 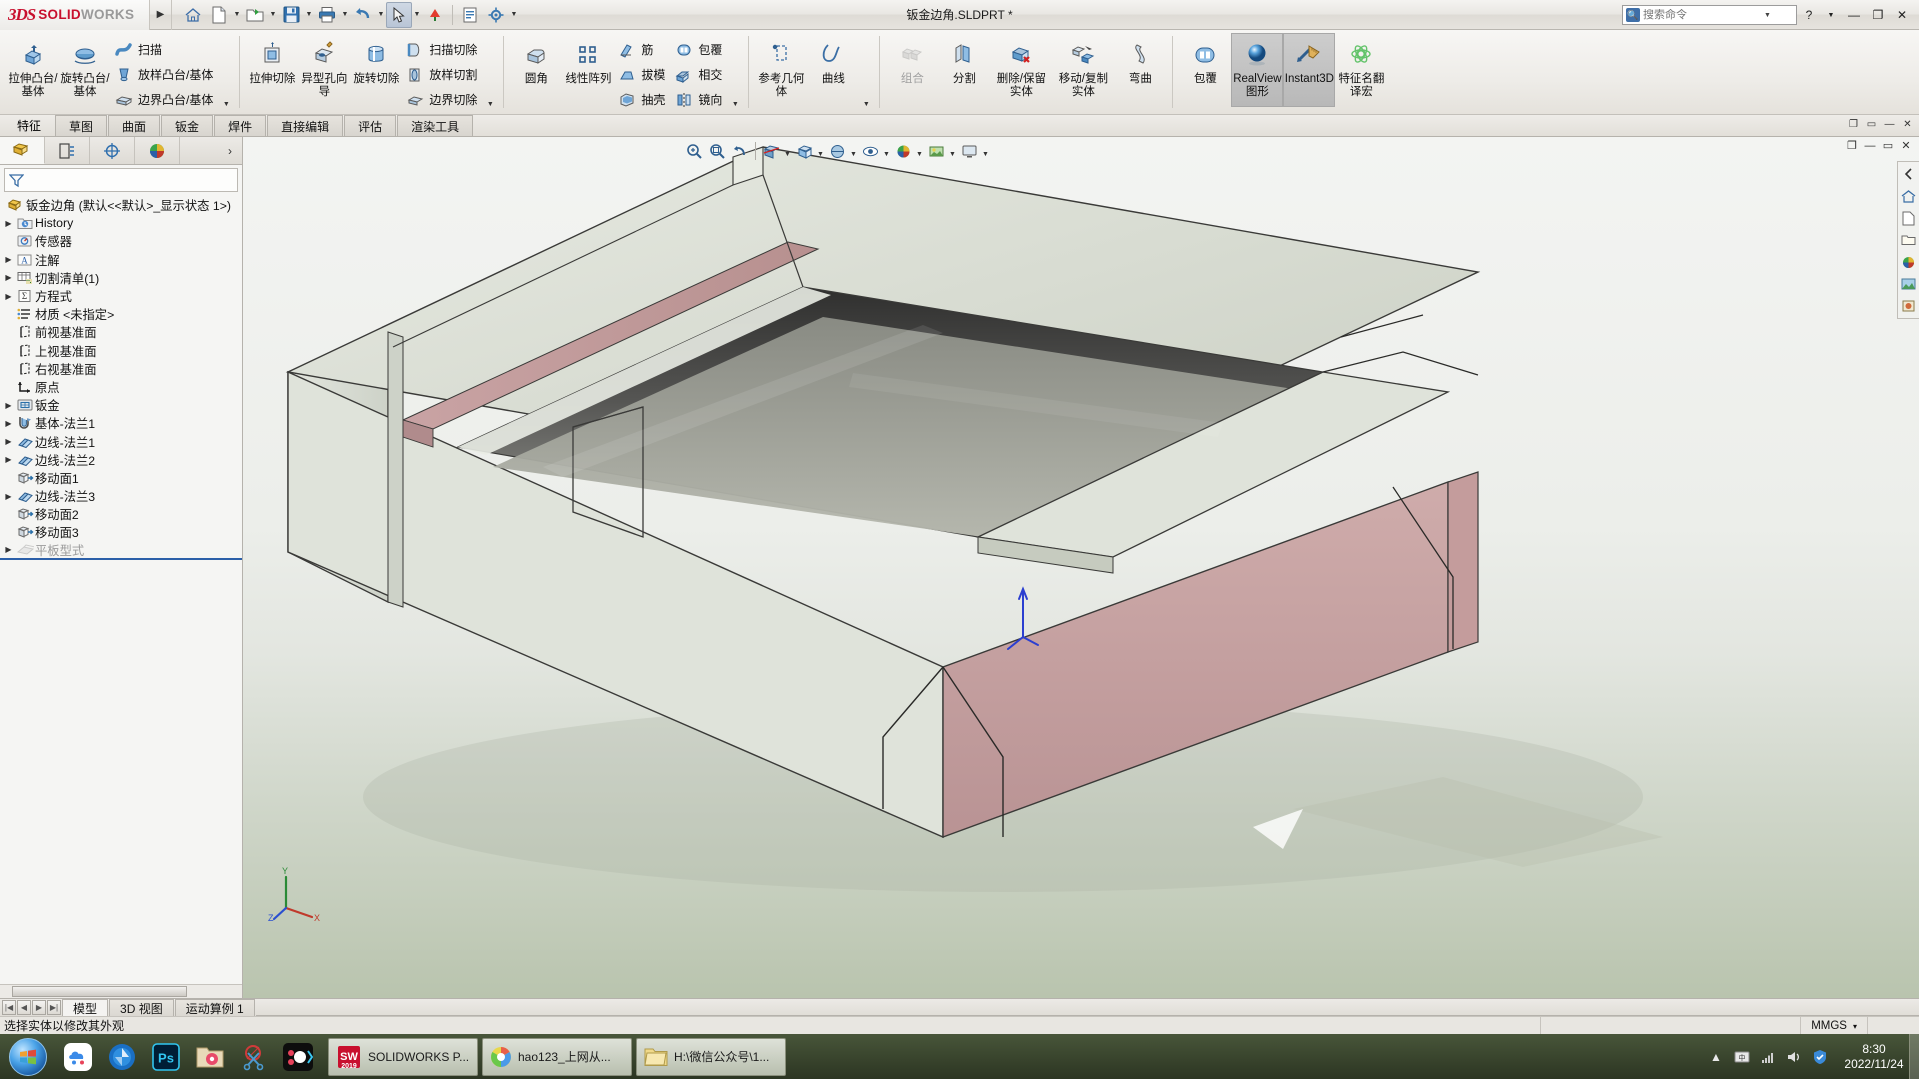 I want to click on hide-show-dropdown-icon: ▼, so click(x=886, y=151).